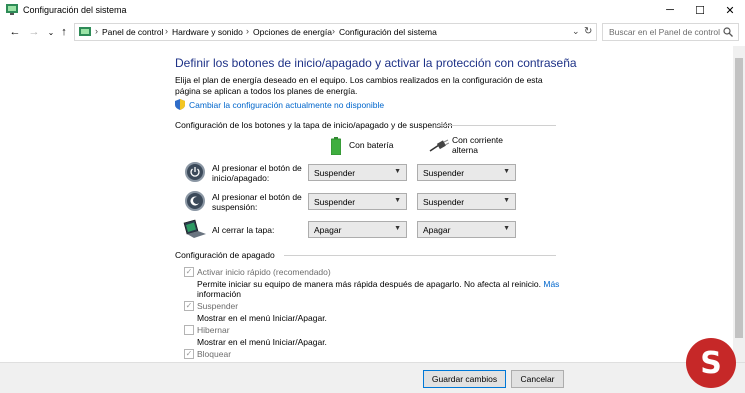  What do you see at coordinates (180, 104) in the screenshot?
I see `uac-shield-icon` at bounding box center [180, 104].